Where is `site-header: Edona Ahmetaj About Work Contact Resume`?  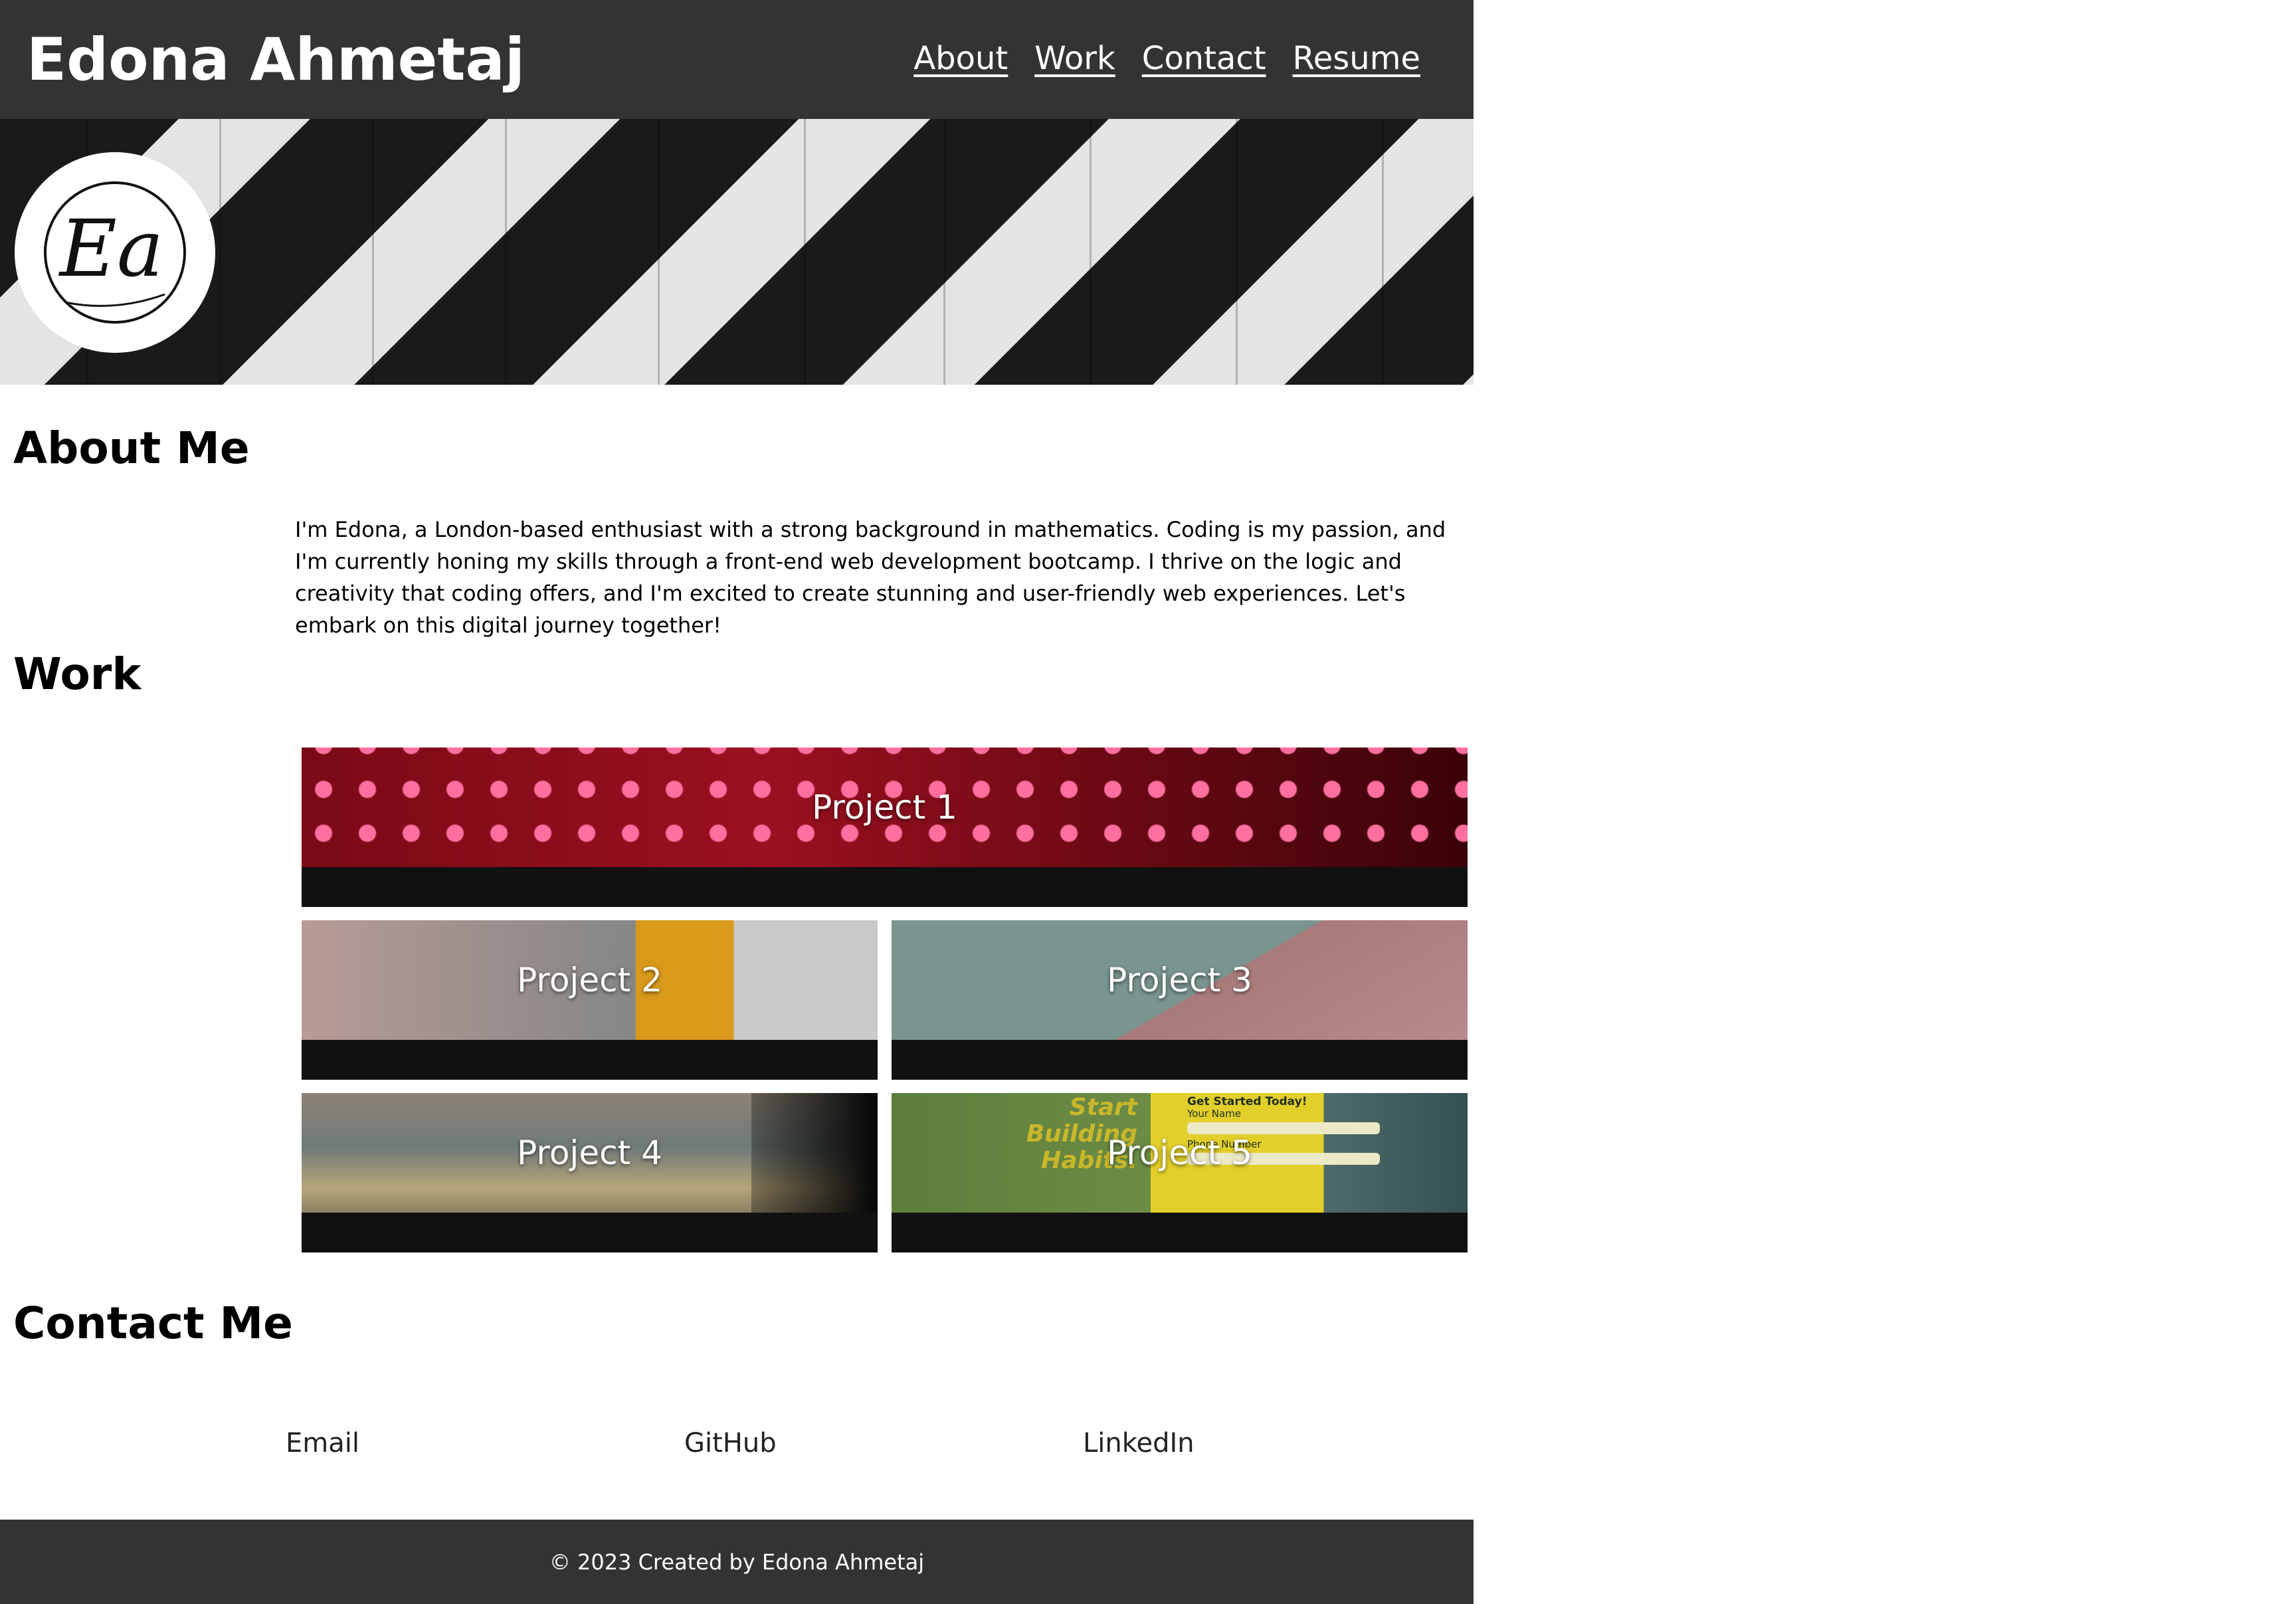
site-header: Edona Ahmetaj About Work Contact Resume is located at coordinates (737, 59).